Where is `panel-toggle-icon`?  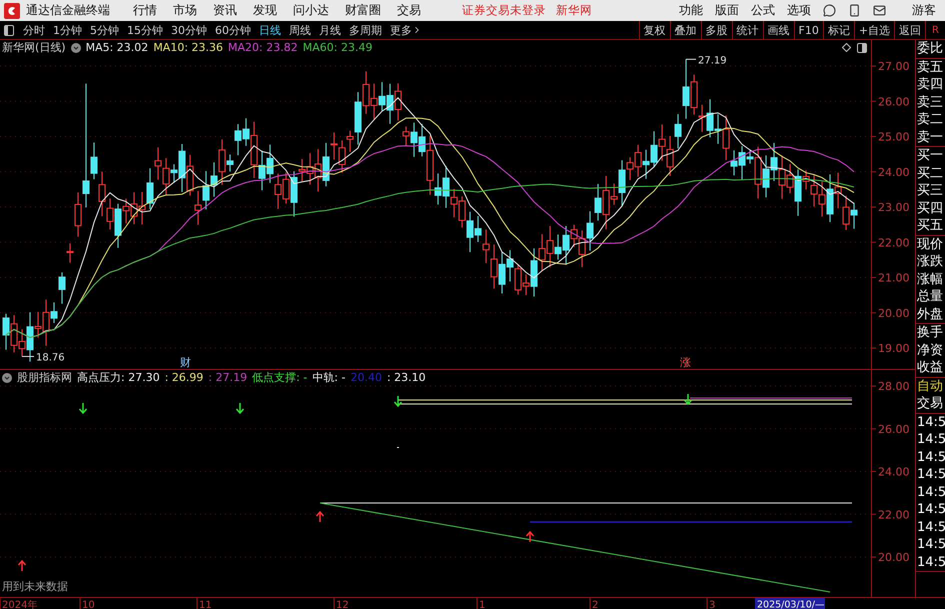 panel-toggle-icon is located at coordinates (9, 30).